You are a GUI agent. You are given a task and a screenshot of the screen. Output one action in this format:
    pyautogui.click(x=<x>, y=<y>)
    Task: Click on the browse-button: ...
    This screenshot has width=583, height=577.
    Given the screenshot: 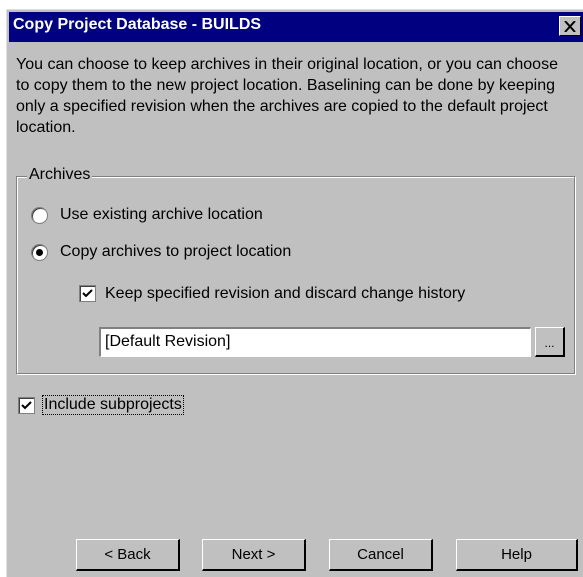 What is the action you would take?
    pyautogui.click(x=550, y=342)
    